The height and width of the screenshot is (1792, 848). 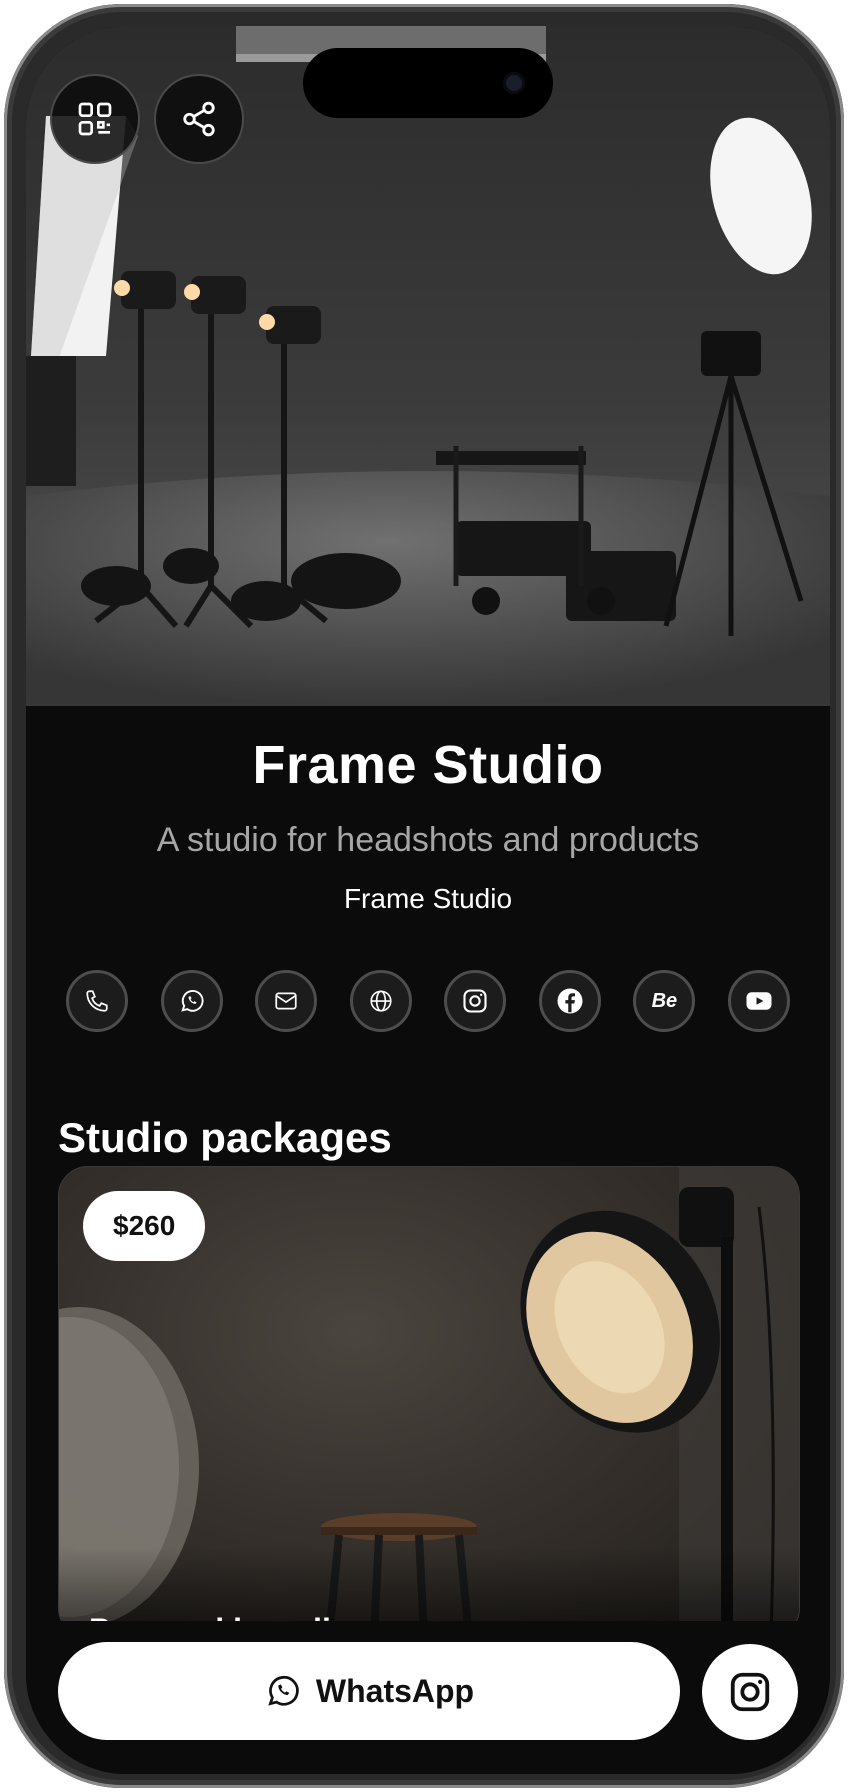 I want to click on section-title-packages: Studio packages, so click(x=225, y=1137).